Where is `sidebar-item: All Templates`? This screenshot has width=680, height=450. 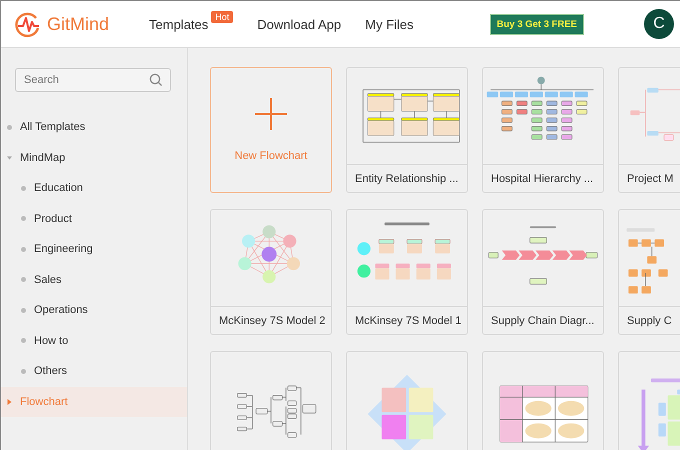
sidebar-item: All Templates is located at coordinates (94, 127).